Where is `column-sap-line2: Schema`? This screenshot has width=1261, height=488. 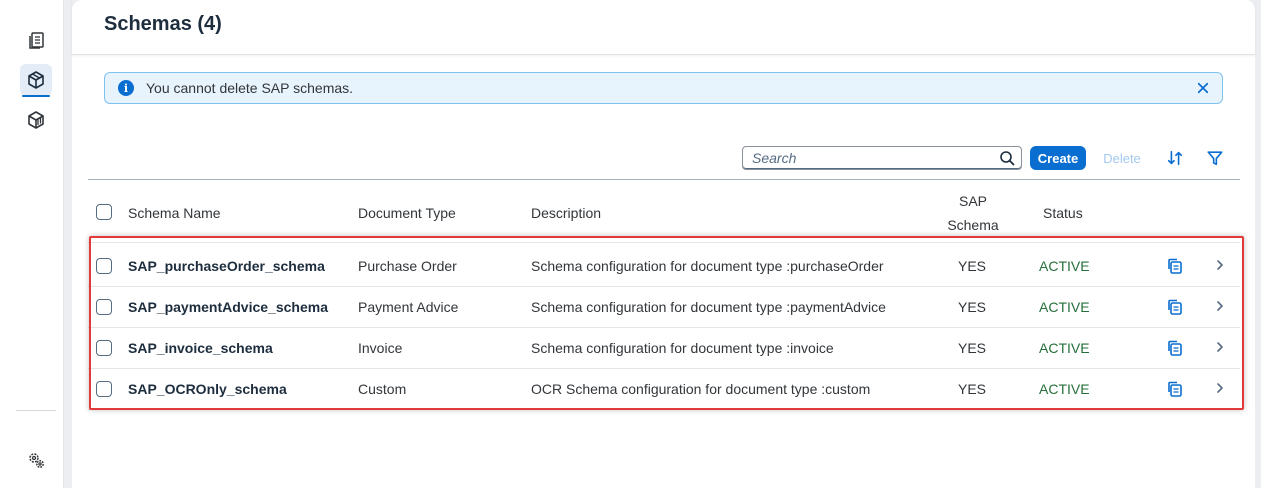 column-sap-line2: Schema is located at coordinates (973, 225).